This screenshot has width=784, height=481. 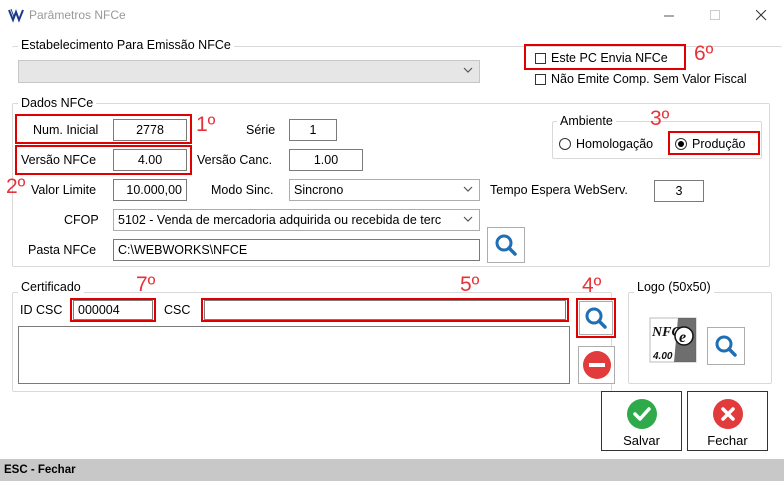 What do you see at coordinates (113, 310) in the screenshot?
I see `id-csc-input: 000004` at bounding box center [113, 310].